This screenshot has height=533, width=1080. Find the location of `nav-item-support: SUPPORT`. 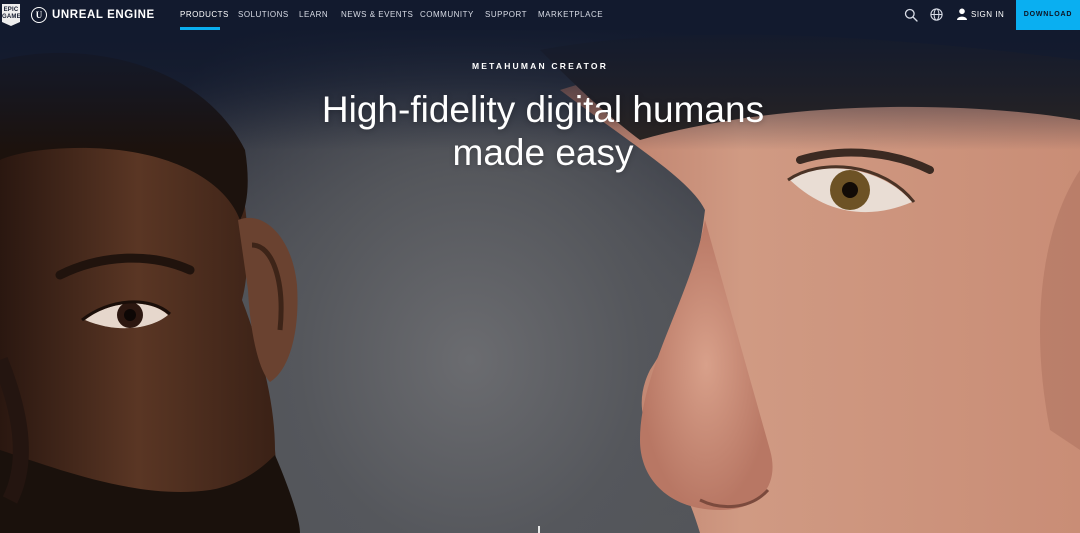

nav-item-support: SUPPORT is located at coordinates (506, 15).